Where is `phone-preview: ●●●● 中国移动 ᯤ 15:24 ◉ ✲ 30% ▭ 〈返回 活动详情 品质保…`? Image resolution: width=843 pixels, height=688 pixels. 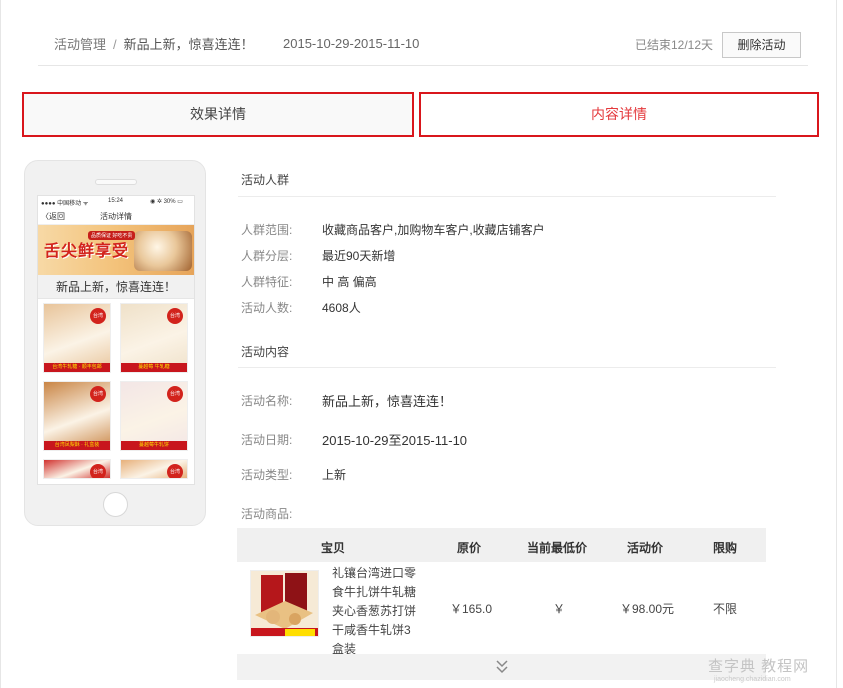
phone-preview: ●●●● 中国移动 ᯤ 15:24 ◉ ✲ 30% ▭ 〈返回 活动详情 品质保… is located at coordinates (115, 343).